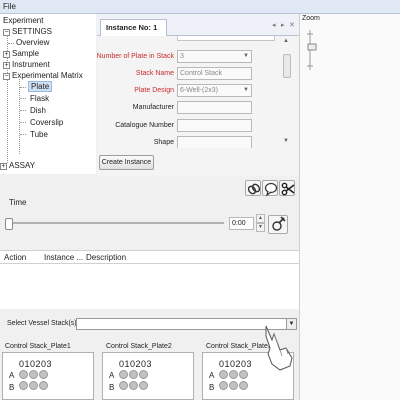  I want to click on plate-design-select: 6-Well-(2x3) ▼, so click(214, 90).